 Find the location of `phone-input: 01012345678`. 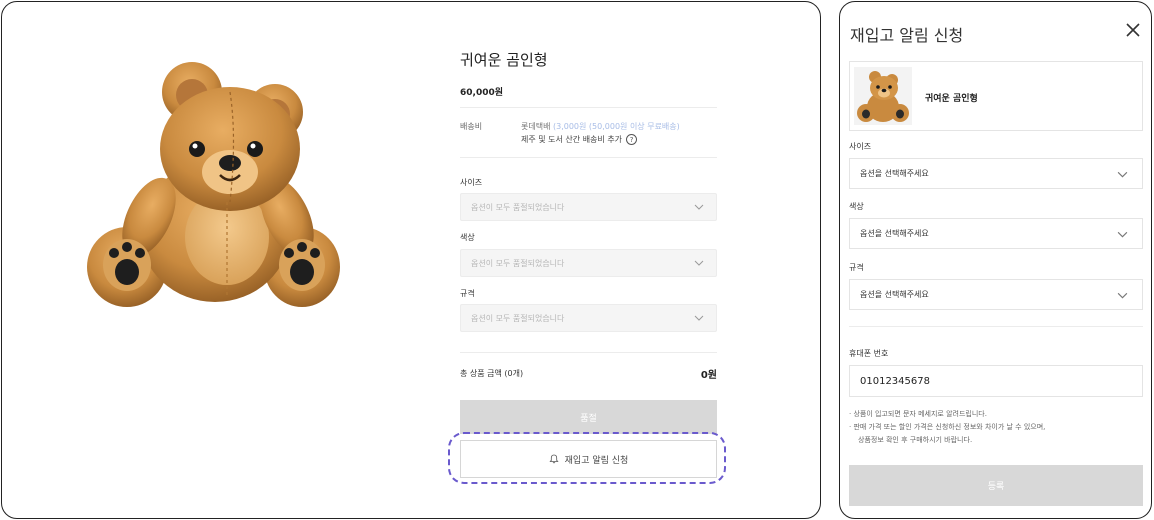

phone-input: 01012345678 is located at coordinates (996, 381).